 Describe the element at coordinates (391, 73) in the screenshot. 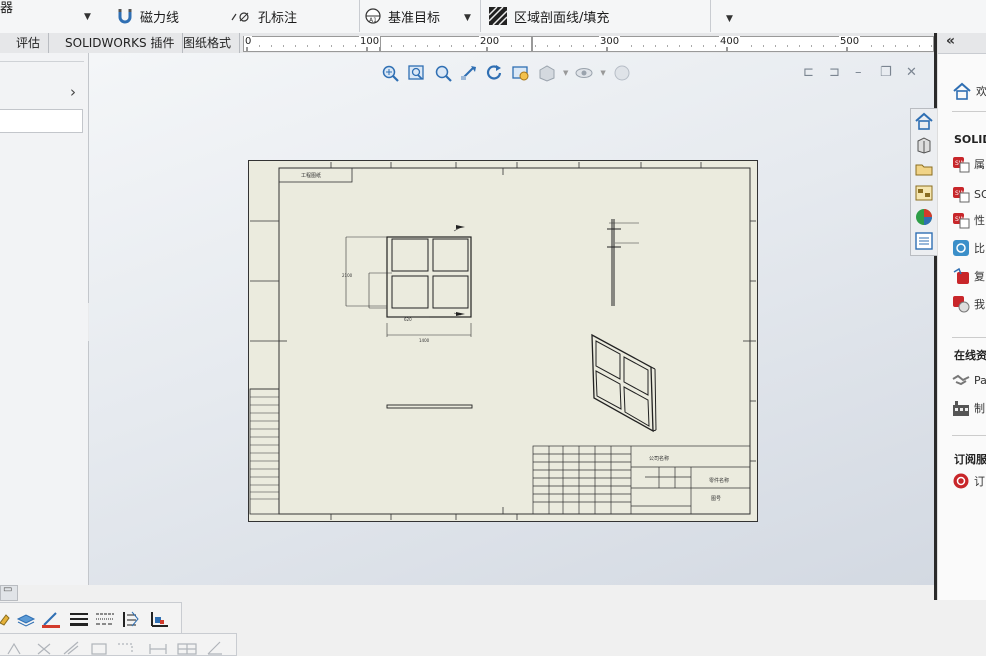

I see `zoom-to-fit-icon` at that location.